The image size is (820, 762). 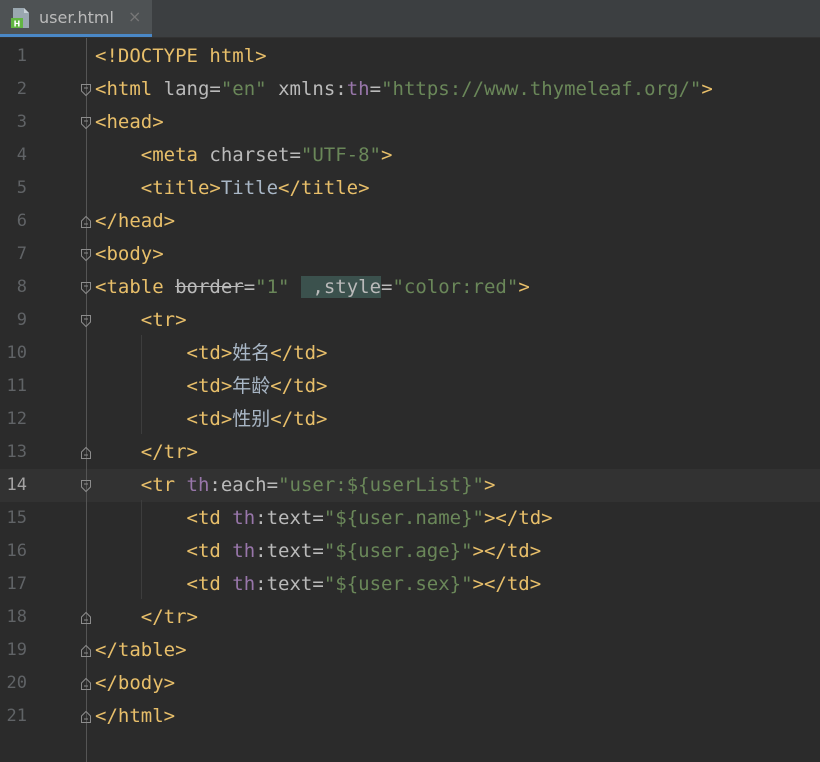 What do you see at coordinates (410, 485) in the screenshot?
I see `code-line: 14 <tr th:each="user:${userList}">` at bounding box center [410, 485].